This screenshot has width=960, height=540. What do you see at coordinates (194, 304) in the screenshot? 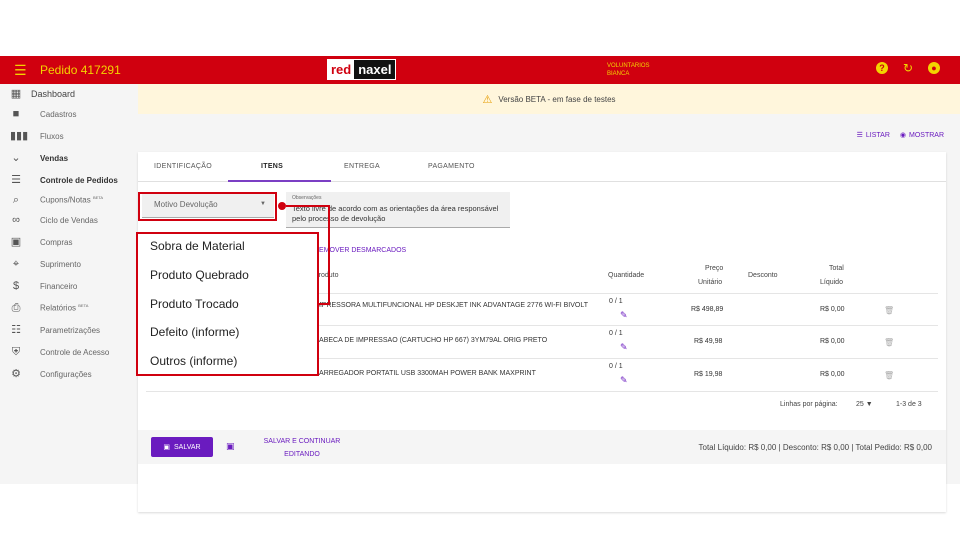
I see `dropdown-option: Produto Trocado` at bounding box center [194, 304].